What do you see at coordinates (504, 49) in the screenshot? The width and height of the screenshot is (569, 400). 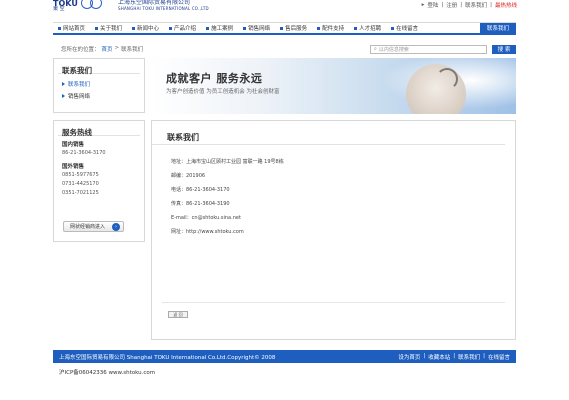 I see `search-button: 搜 索` at bounding box center [504, 49].